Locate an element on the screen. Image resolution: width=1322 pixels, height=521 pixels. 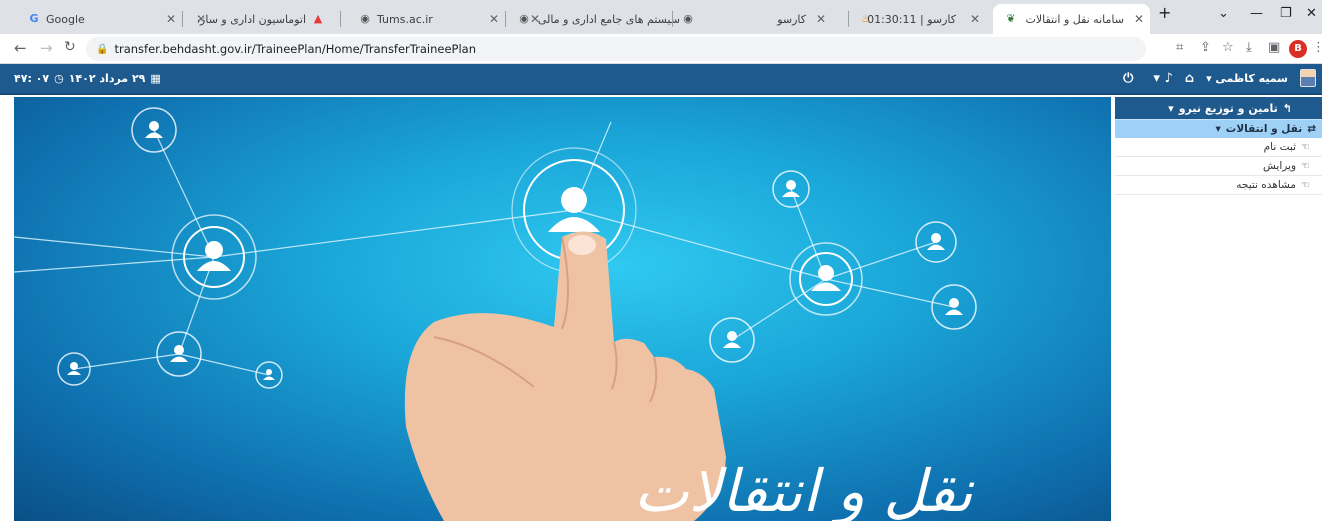
tab-title: کارسو | 01:30:11 is located at coordinates (911, 19).